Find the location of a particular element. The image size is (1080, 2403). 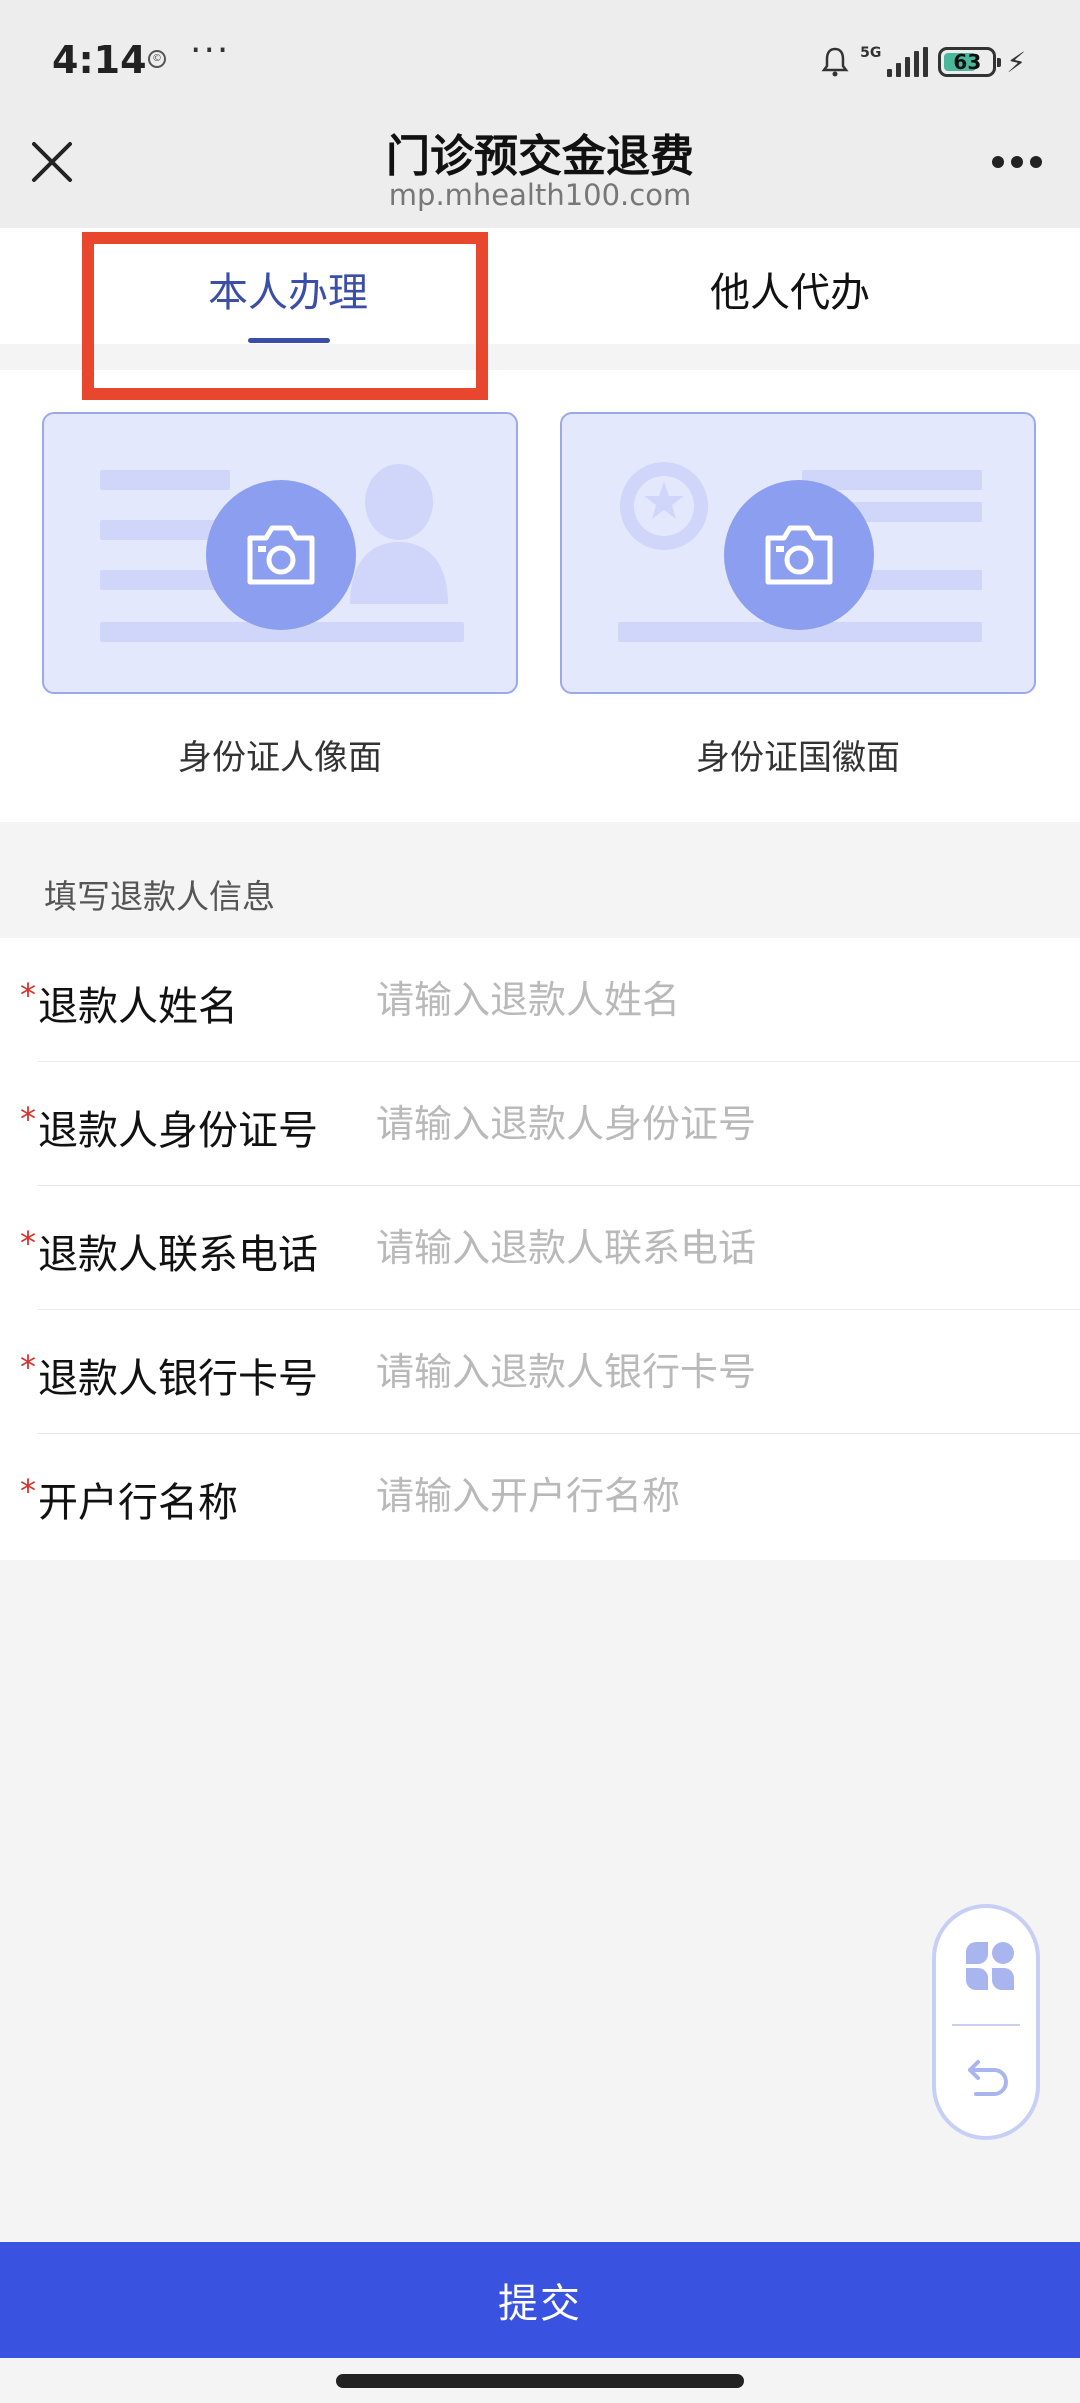

form-row-bank-card: * 退款人银行卡号 is located at coordinates (540, 1372).